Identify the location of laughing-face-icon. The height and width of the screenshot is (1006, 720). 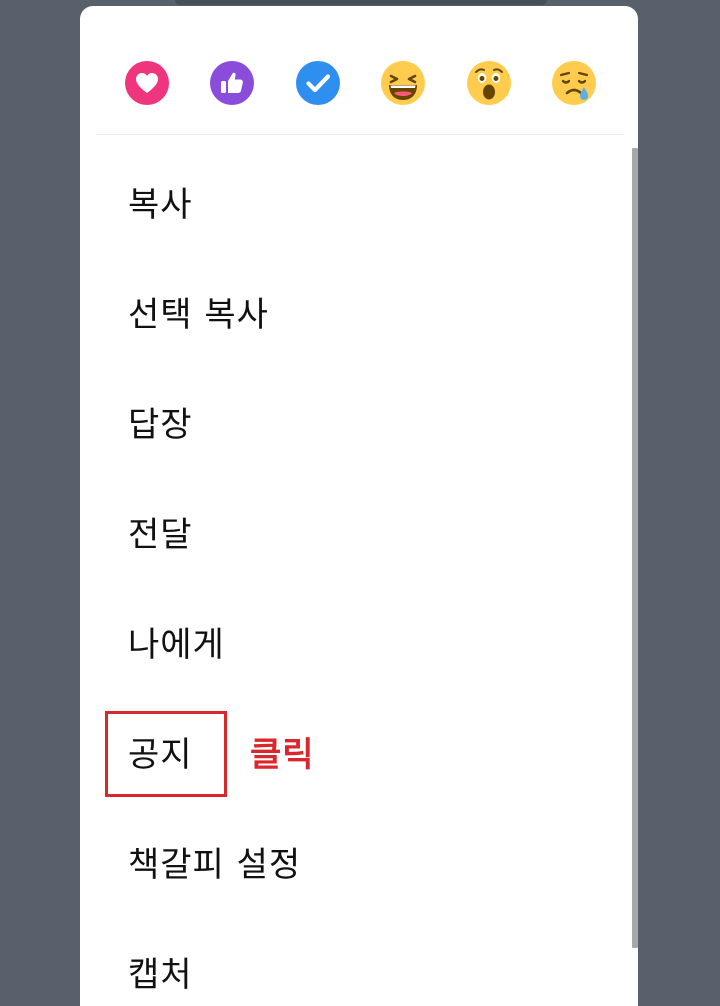
(403, 83).